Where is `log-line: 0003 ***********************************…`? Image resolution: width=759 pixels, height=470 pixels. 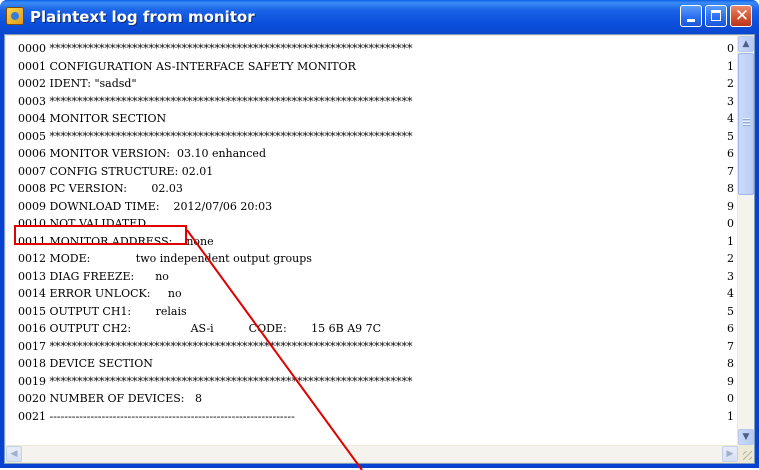 log-line: 0003 ***********************************… is located at coordinates (215, 101).